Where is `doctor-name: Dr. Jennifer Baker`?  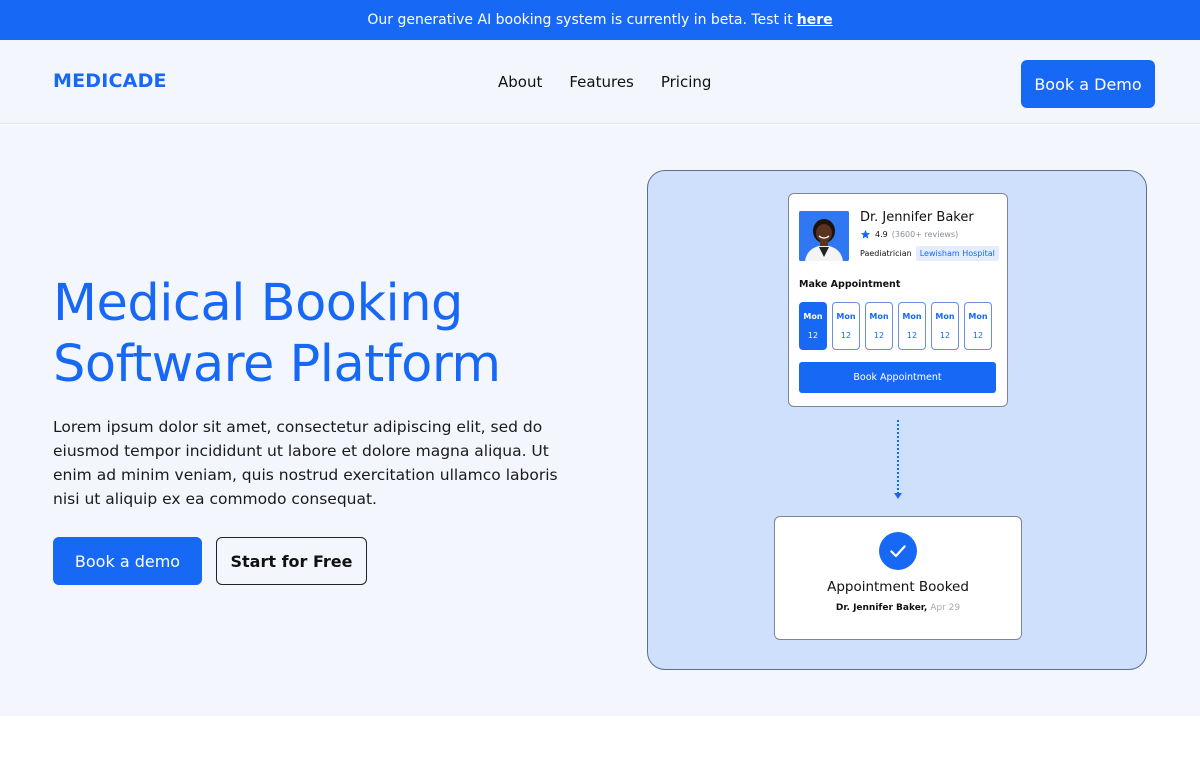
doctor-name: Dr. Jennifer Baker is located at coordinates (917, 217).